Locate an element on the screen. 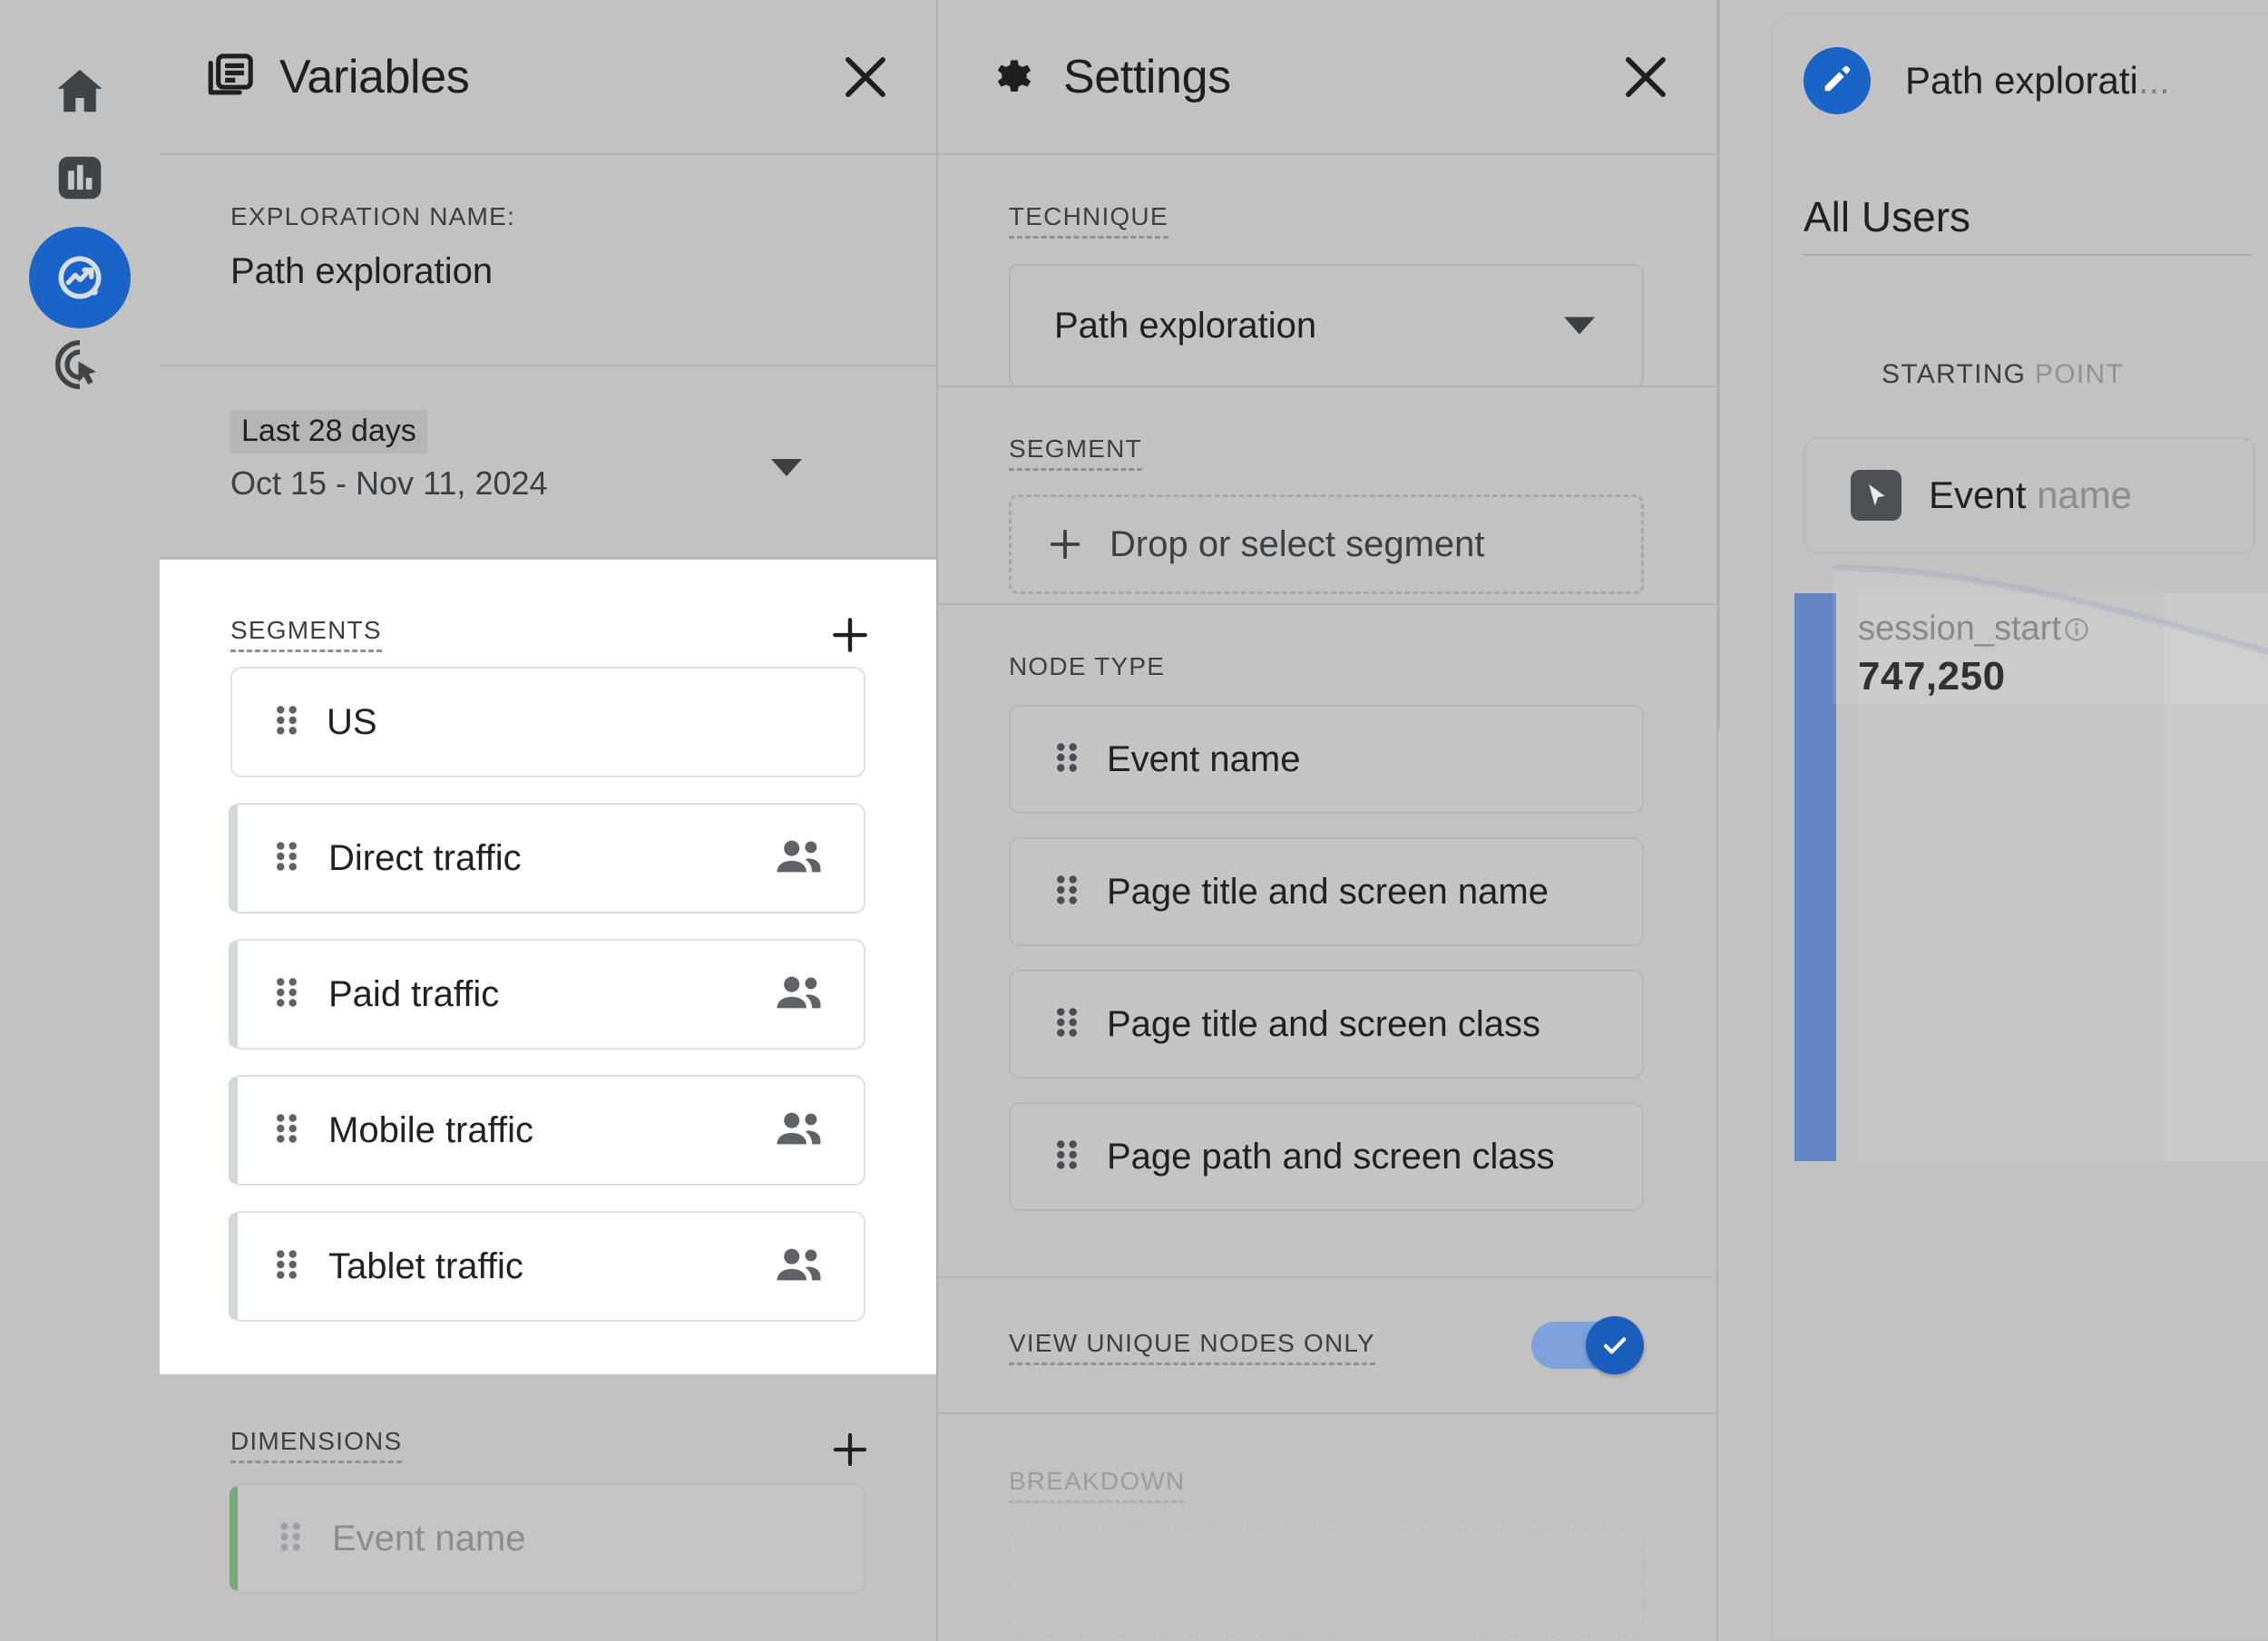 The width and height of the screenshot is (2268, 1641). starting-point-caption: STARTING POINT is located at coordinates (2003, 374).